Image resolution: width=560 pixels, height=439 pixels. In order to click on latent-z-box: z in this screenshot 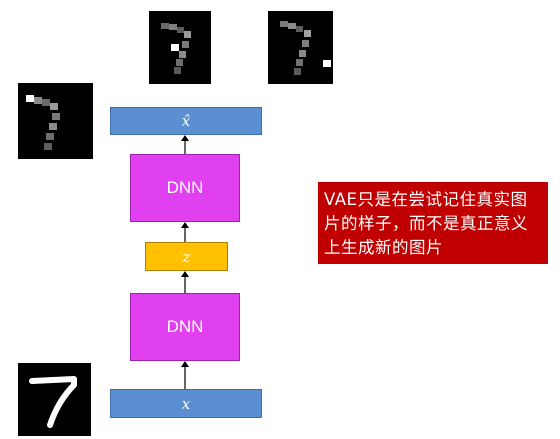, I will do `click(186, 256)`.